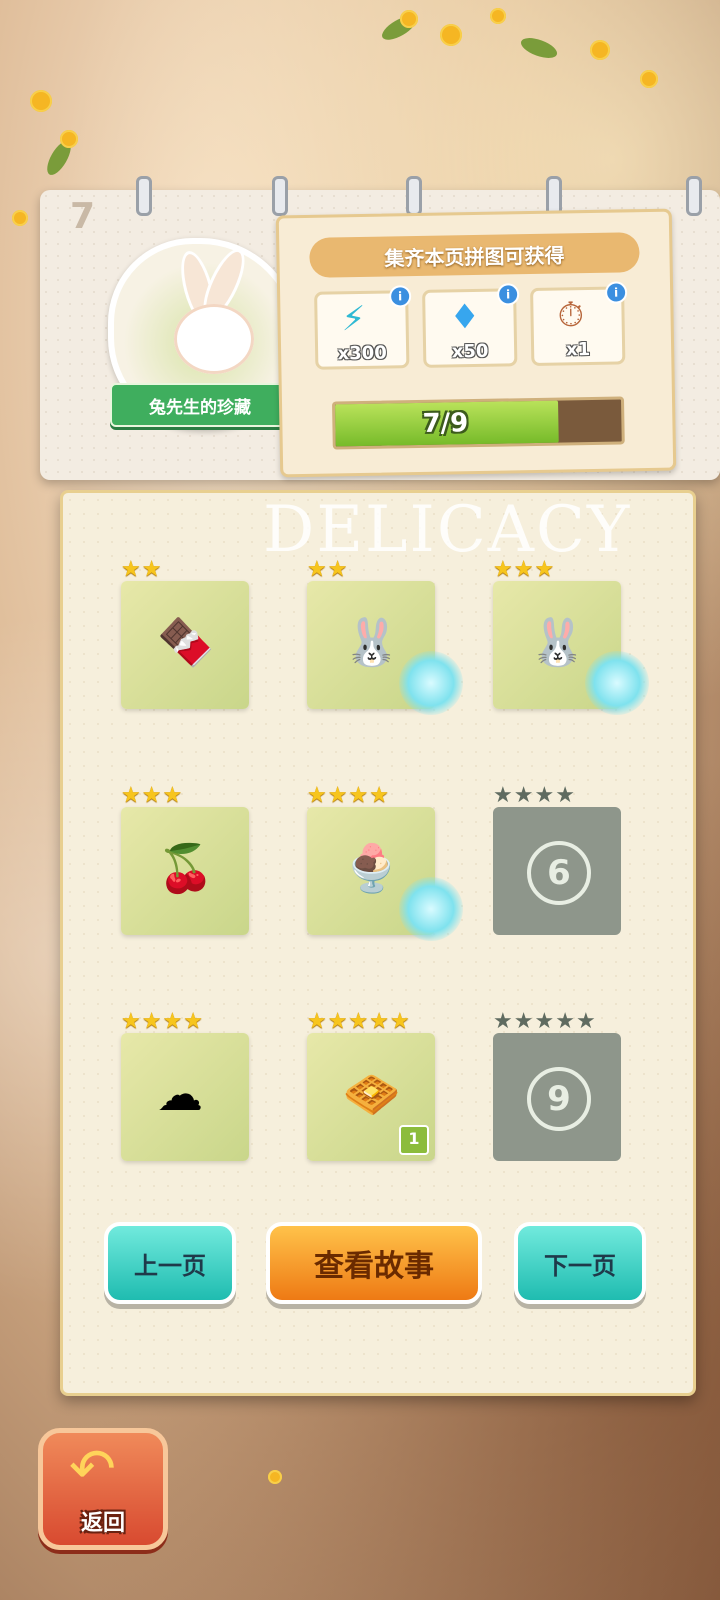 Image resolution: width=720 pixels, height=1600 pixels. What do you see at coordinates (170, 1263) in the screenshot?
I see `prev-page-button: 上一页` at bounding box center [170, 1263].